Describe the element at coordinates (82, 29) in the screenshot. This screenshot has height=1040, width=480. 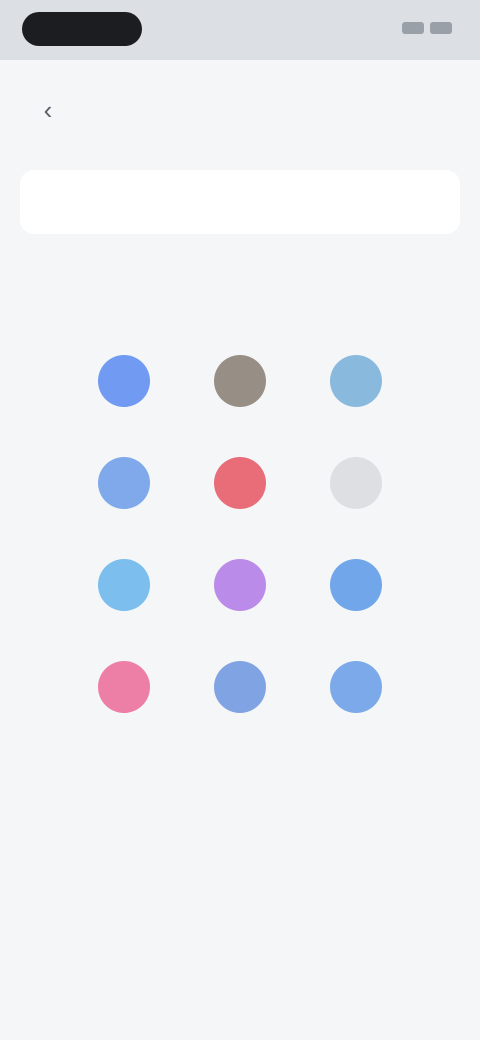
I see `status-time-pill` at that location.